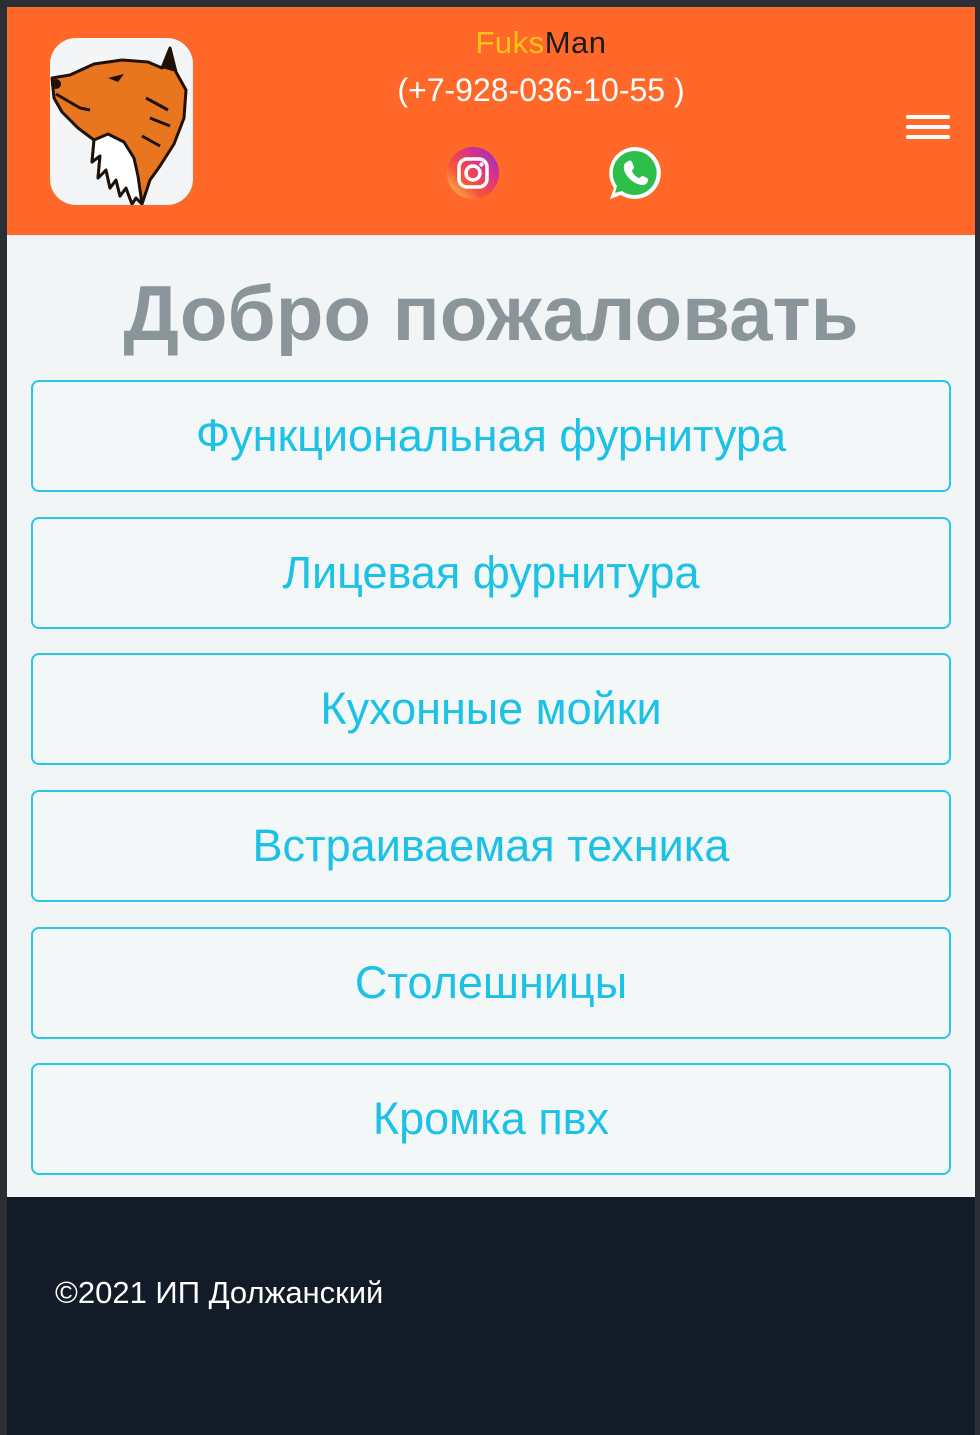  I want to click on hamburger-menu-icon, so click(928, 127).